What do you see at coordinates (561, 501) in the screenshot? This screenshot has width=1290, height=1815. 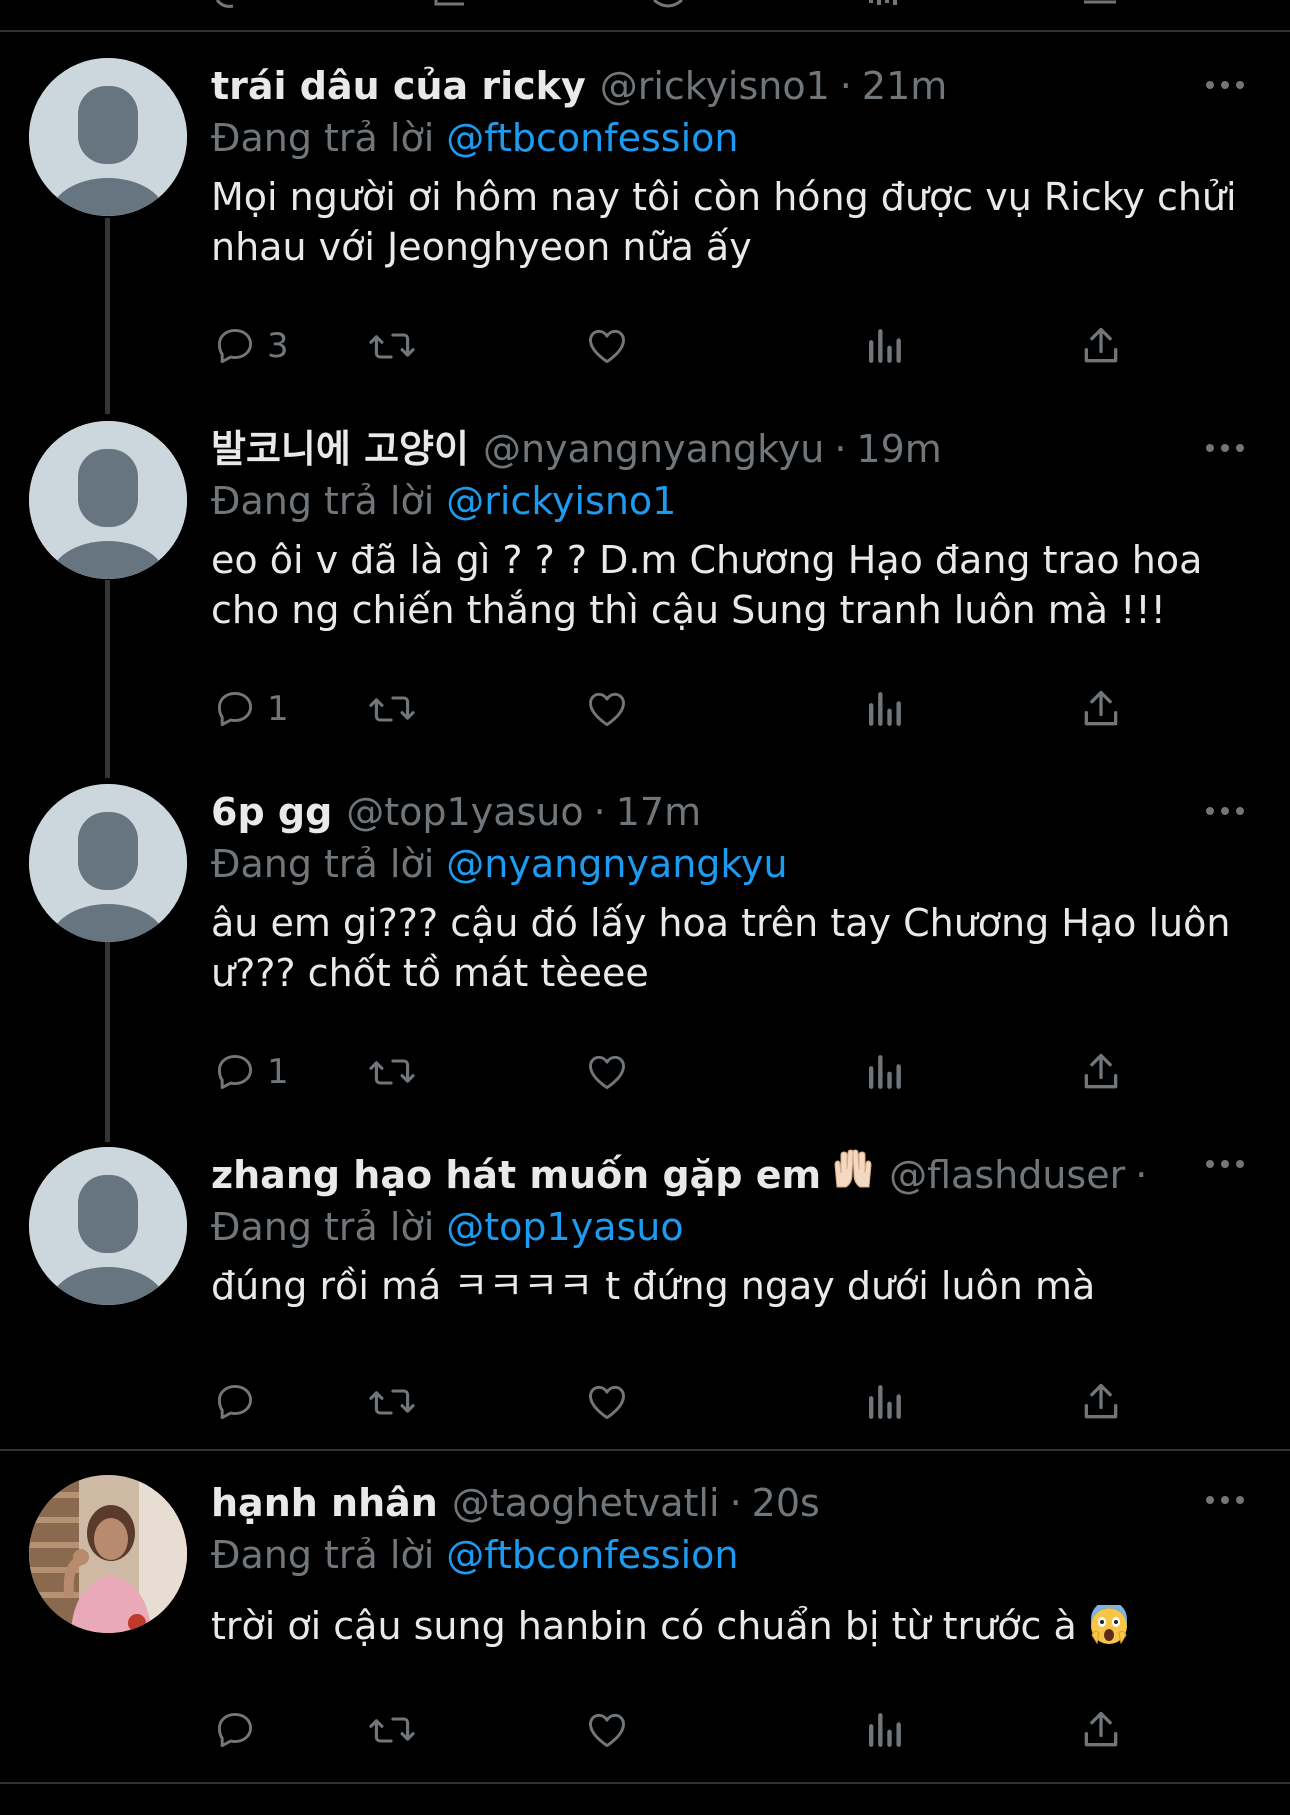 I see `mention-link: @rickyisno1` at bounding box center [561, 501].